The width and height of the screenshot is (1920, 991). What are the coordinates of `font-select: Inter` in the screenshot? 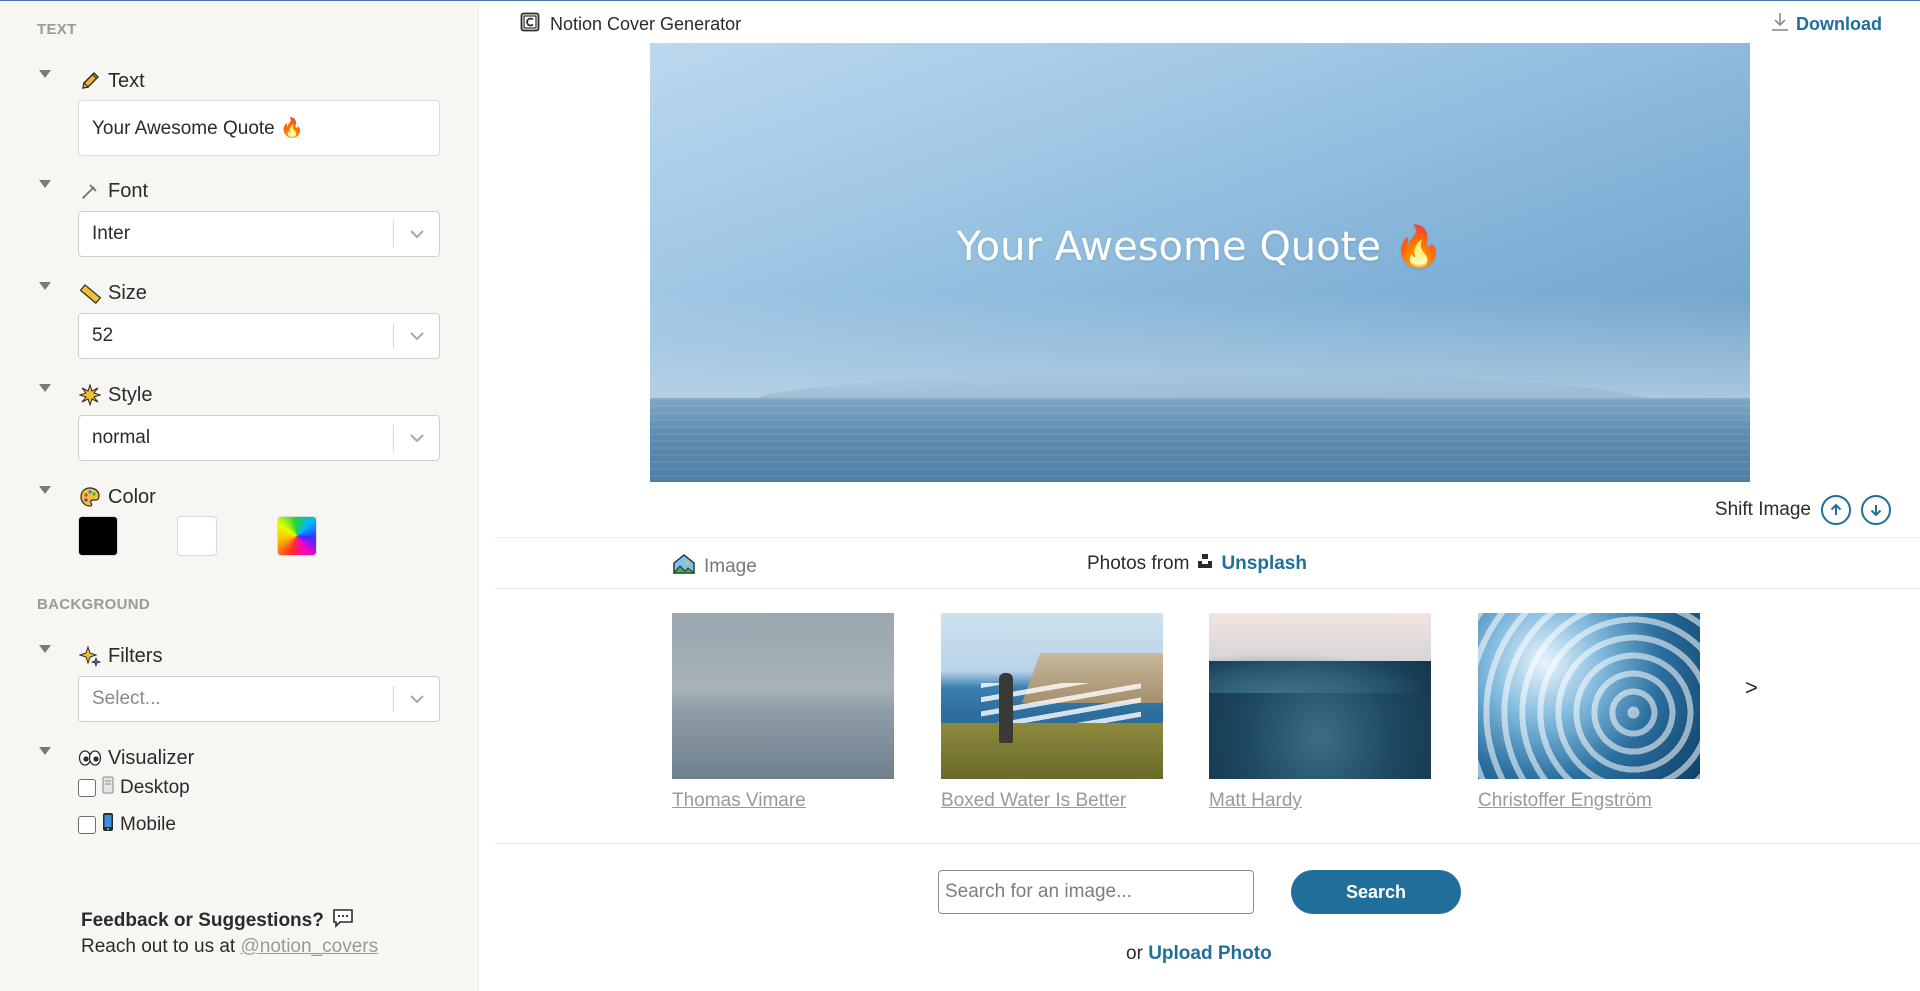 It's located at (259, 234).